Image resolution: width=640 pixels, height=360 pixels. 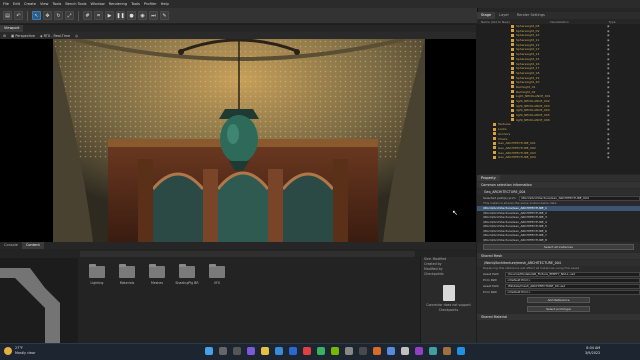 I want to click on section-common: Common selection information, so click(x=558, y=185).